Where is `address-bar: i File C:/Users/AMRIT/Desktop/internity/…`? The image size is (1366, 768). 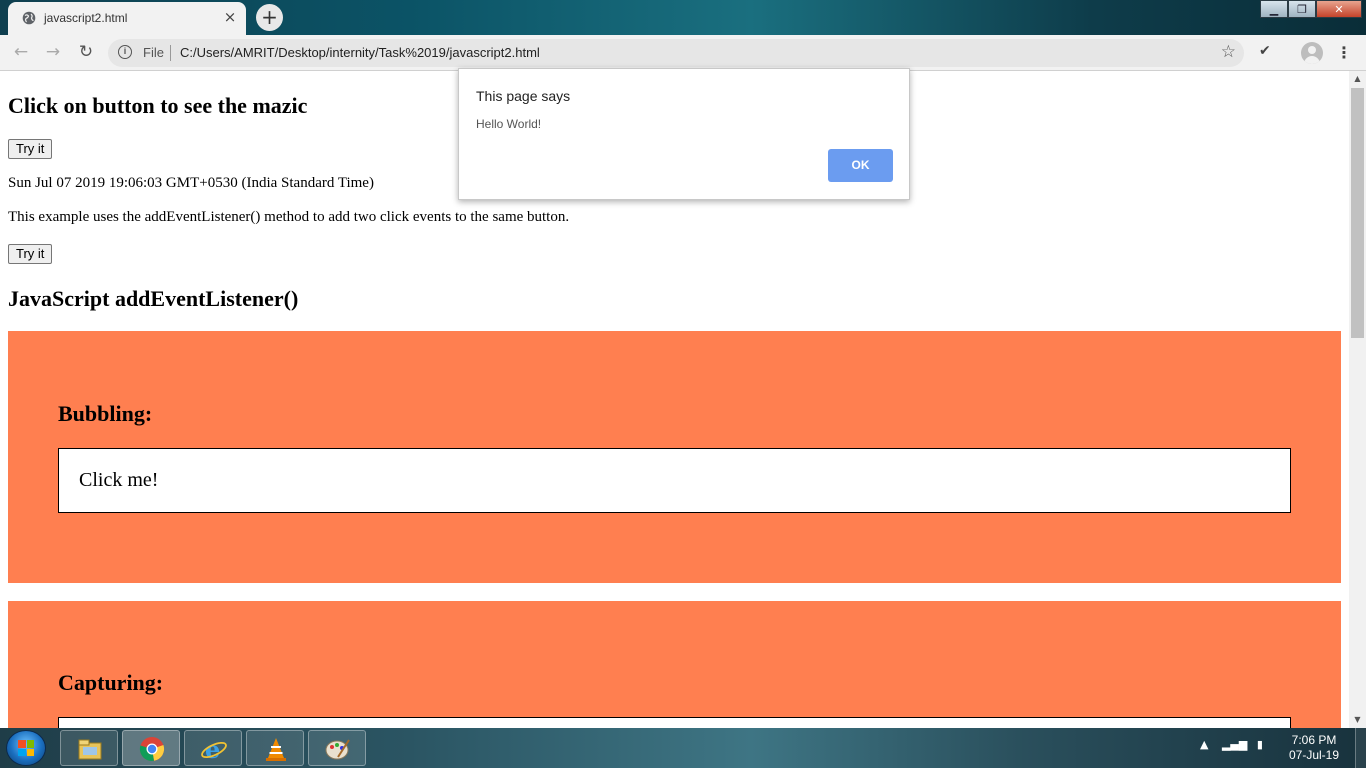
address-bar: i File C:/Users/AMRIT/Desktop/internity/… is located at coordinates (676, 53).